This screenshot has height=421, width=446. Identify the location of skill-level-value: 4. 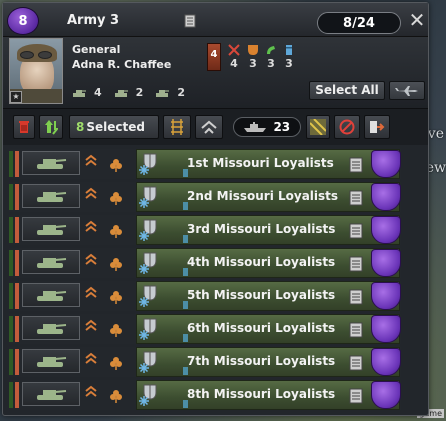
(214, 54).